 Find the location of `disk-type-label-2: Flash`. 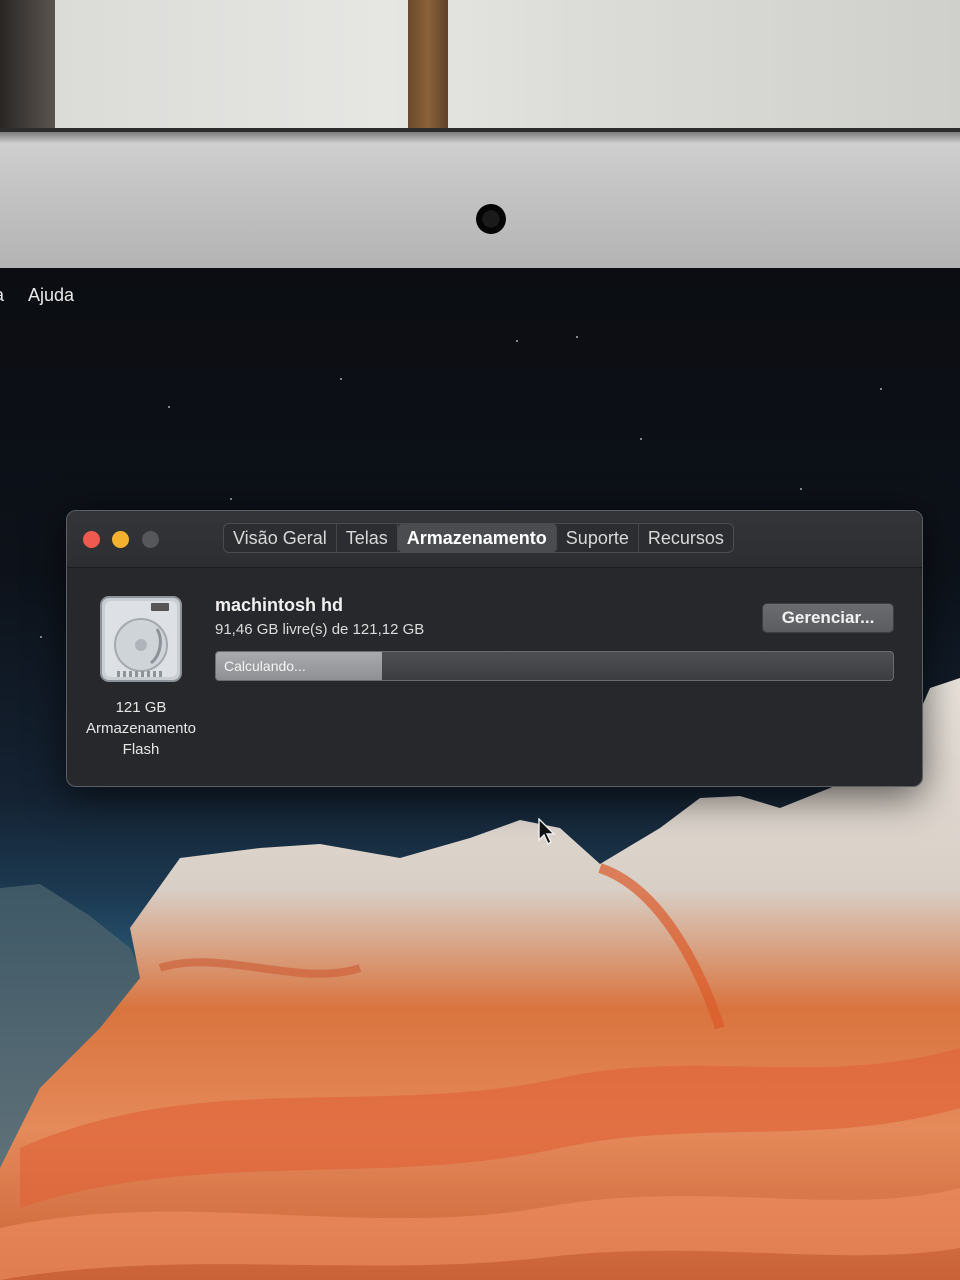

disk-type-label-2: Flash is located at coordinates (141, 749).